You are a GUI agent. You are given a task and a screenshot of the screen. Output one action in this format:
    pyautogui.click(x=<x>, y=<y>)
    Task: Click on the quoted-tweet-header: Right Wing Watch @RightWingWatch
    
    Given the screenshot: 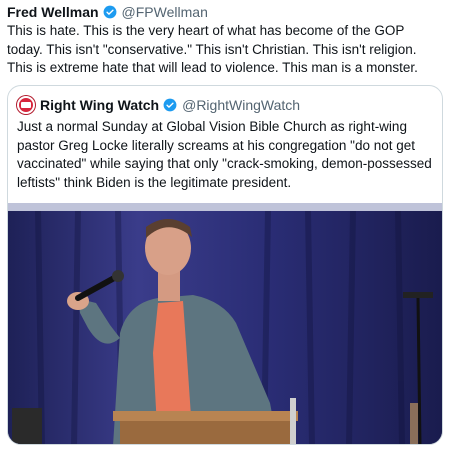 What is the action you would take?
    pyautogui.click(x=158, y=105)
    